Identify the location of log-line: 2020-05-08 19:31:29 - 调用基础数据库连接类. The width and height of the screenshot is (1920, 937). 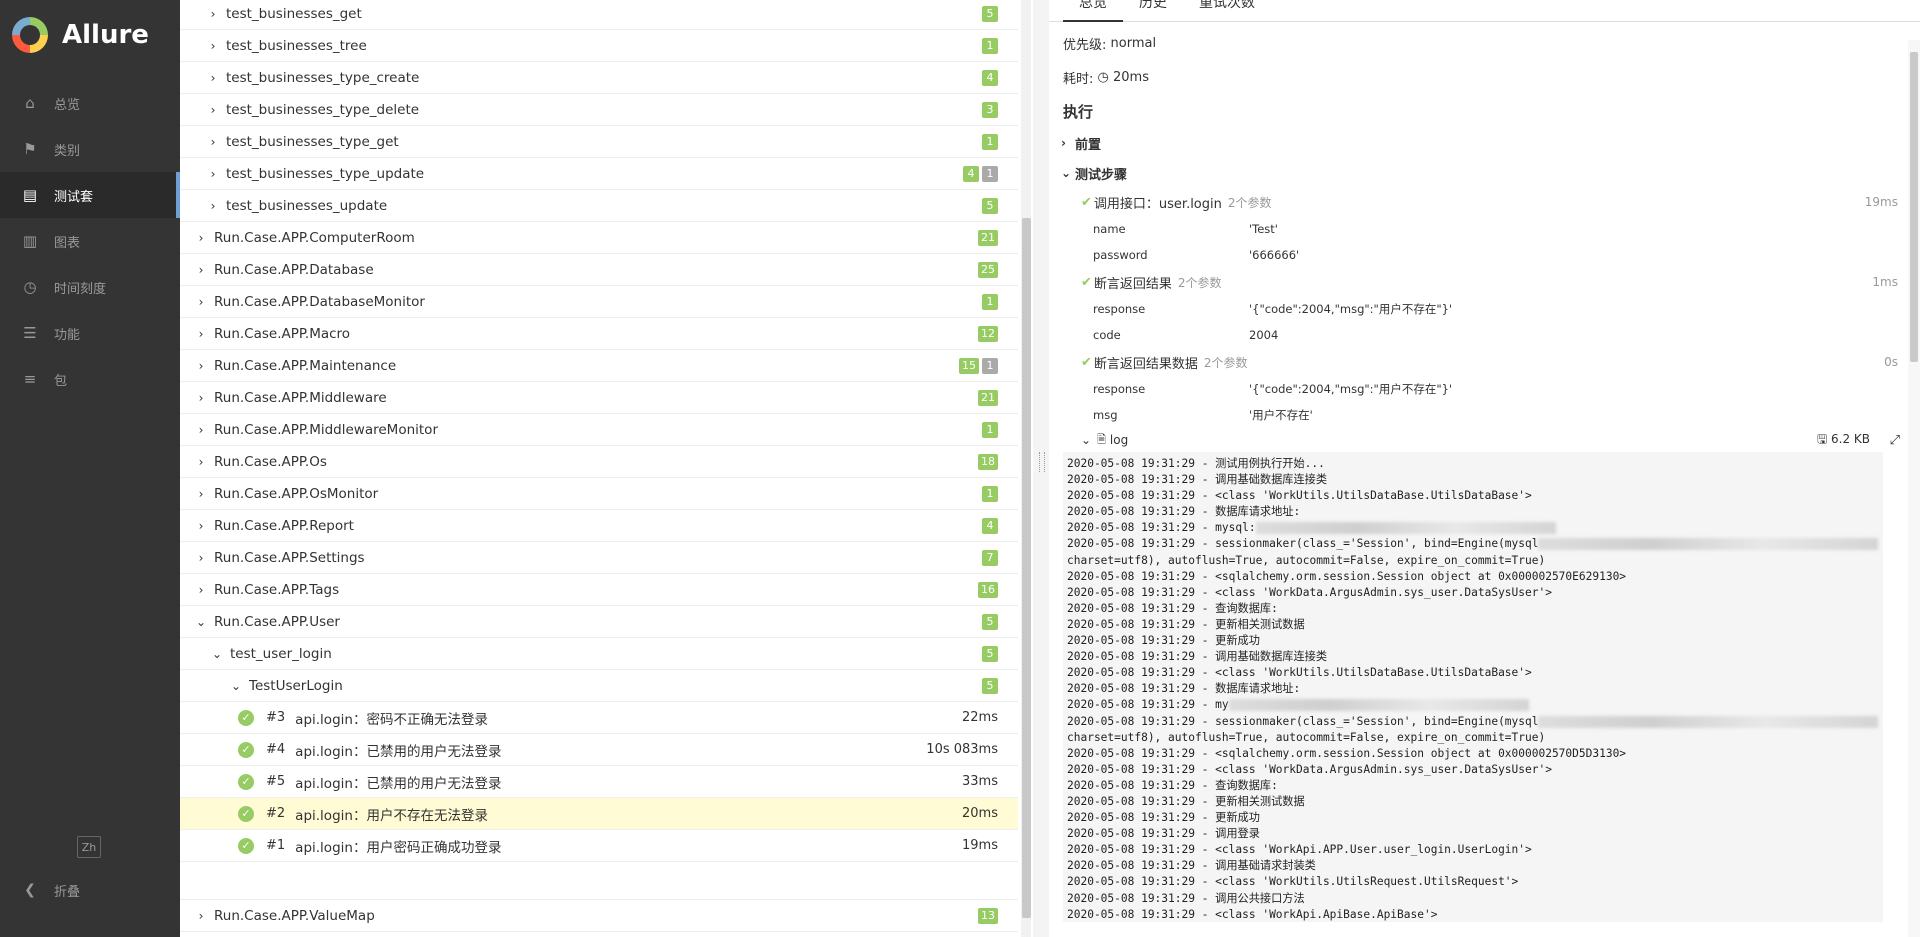
(1473, 657).